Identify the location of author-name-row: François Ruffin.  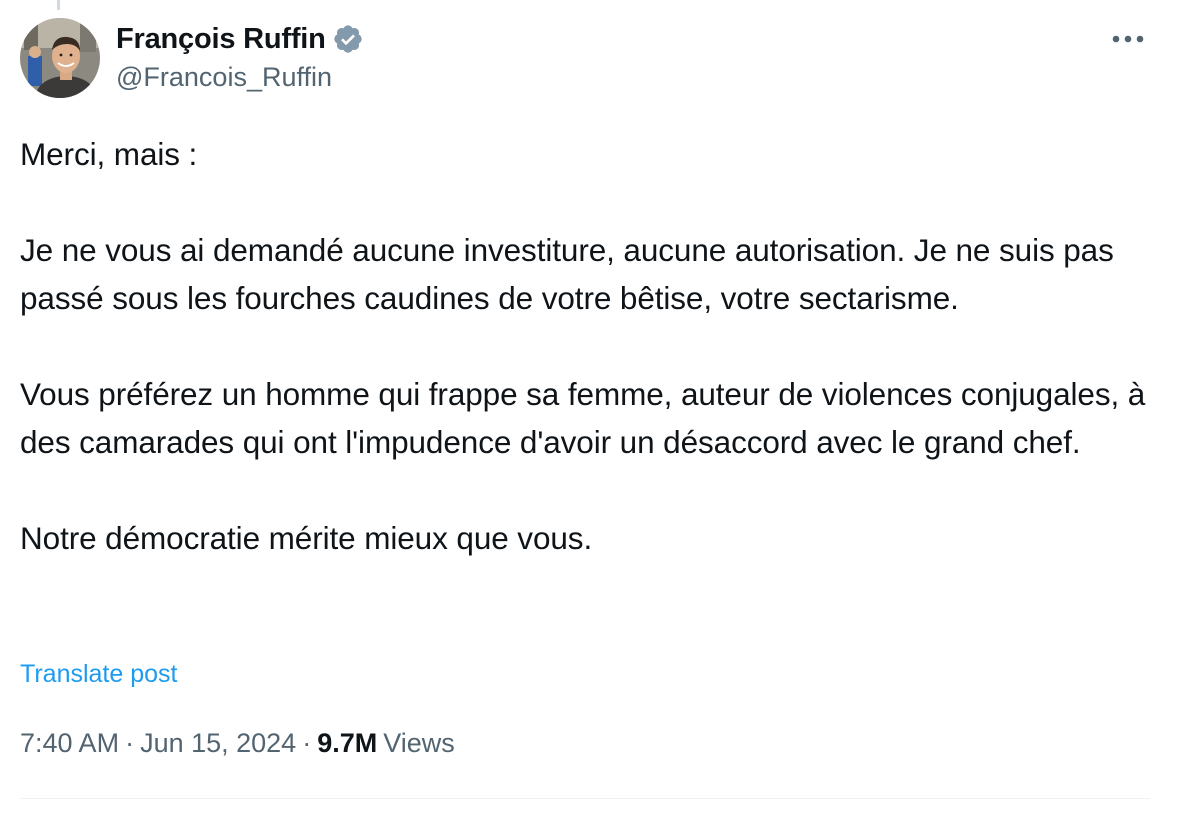
(240, 39).